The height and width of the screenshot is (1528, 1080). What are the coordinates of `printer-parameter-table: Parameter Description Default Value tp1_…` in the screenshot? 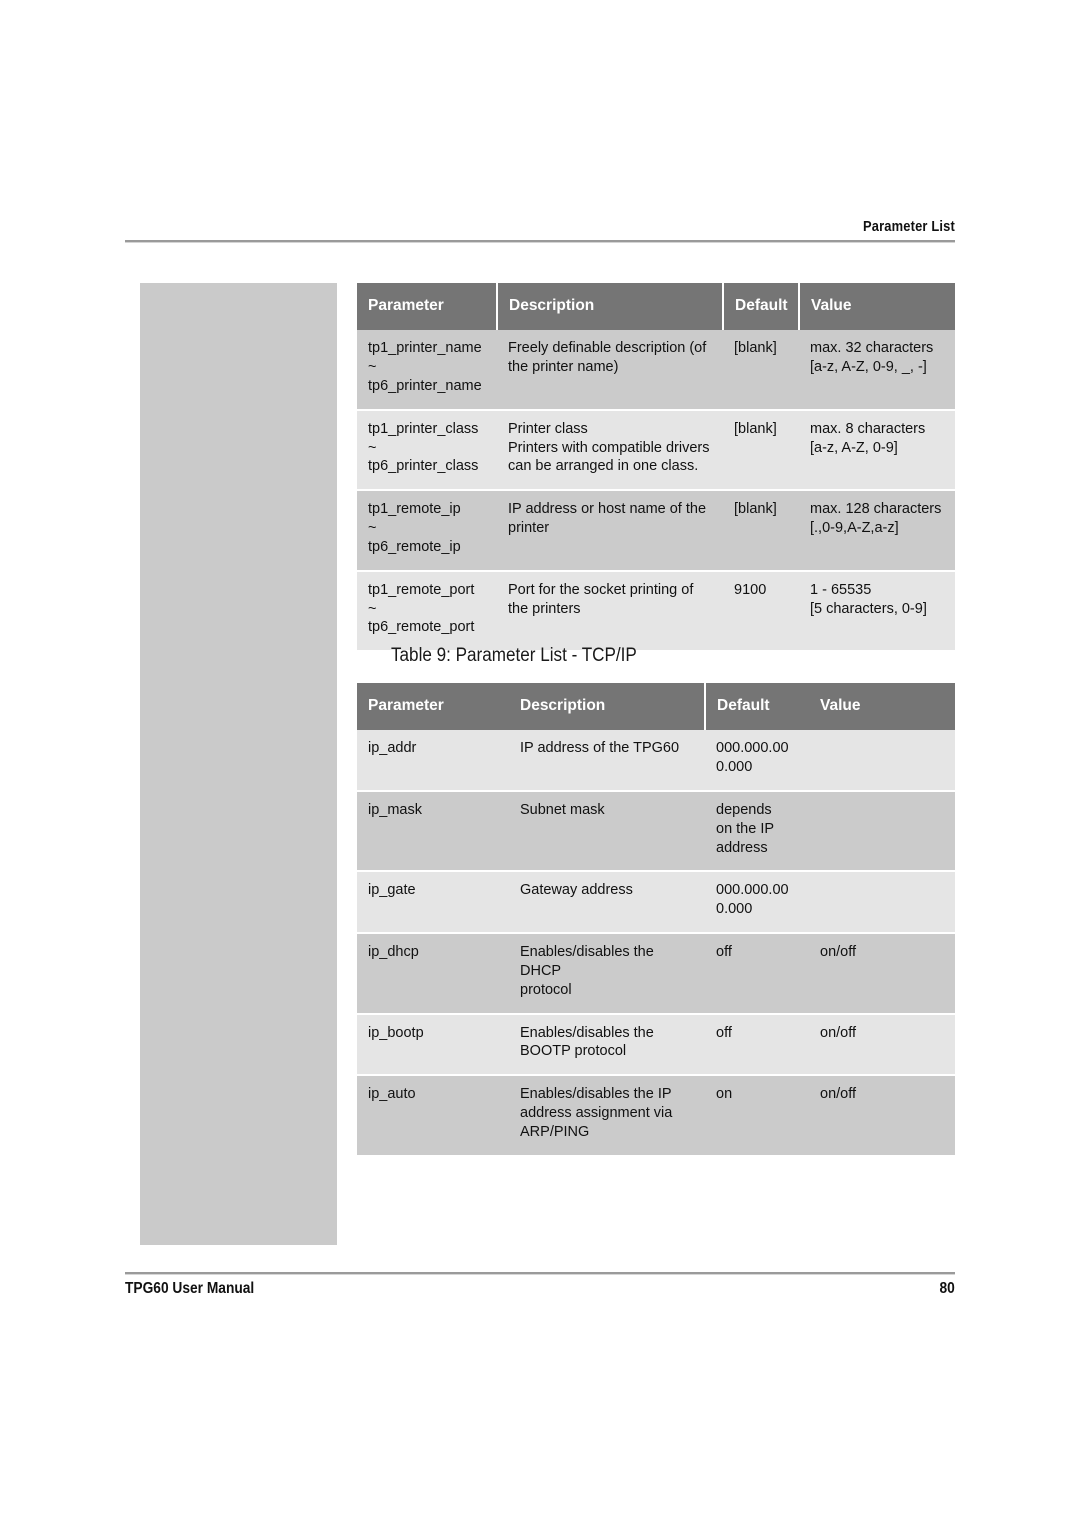 It's located at (656, 467).